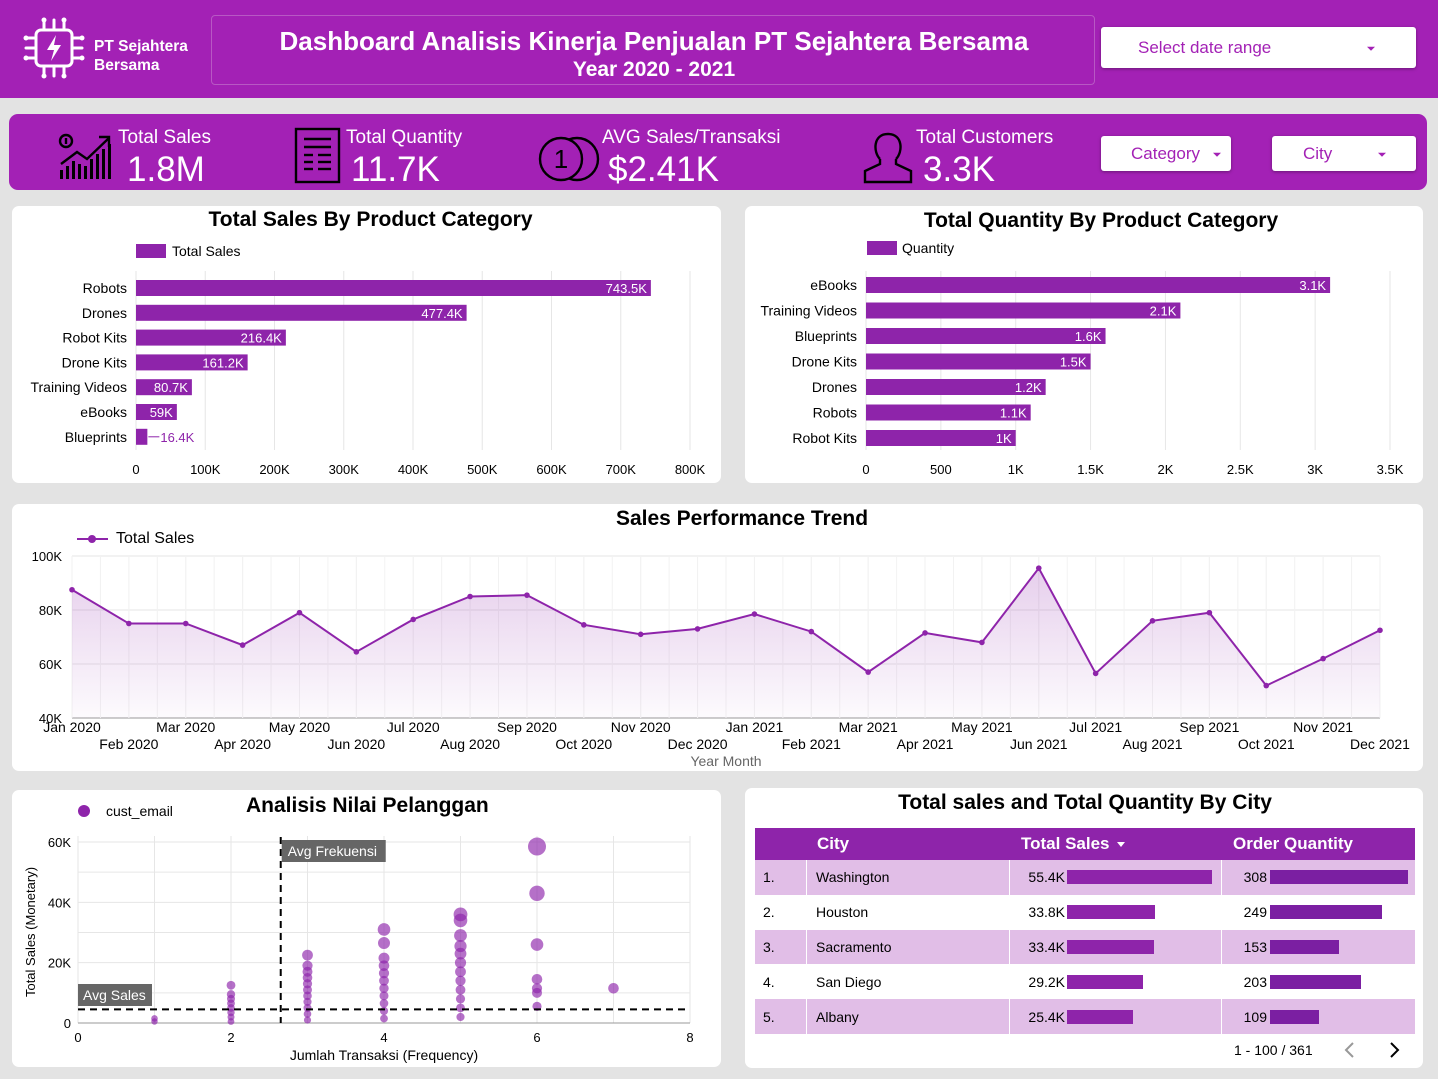 The height and width of the screenshot is (1079, 1438). I want to click on table-row: 4. San Diego 29.2K 203, so click(1085, 982).